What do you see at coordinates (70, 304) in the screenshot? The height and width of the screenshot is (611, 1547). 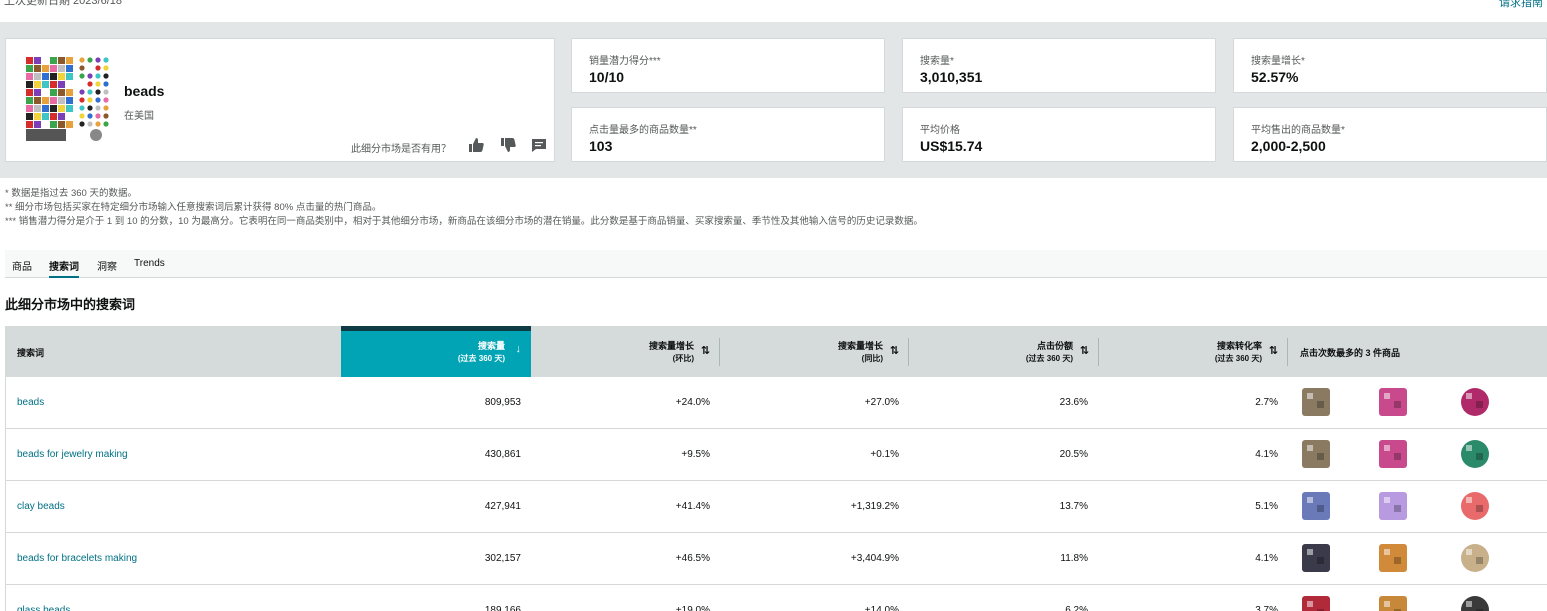 I see `section-title: 此细分市场中的搜索词` at bounding box center [70, 304].